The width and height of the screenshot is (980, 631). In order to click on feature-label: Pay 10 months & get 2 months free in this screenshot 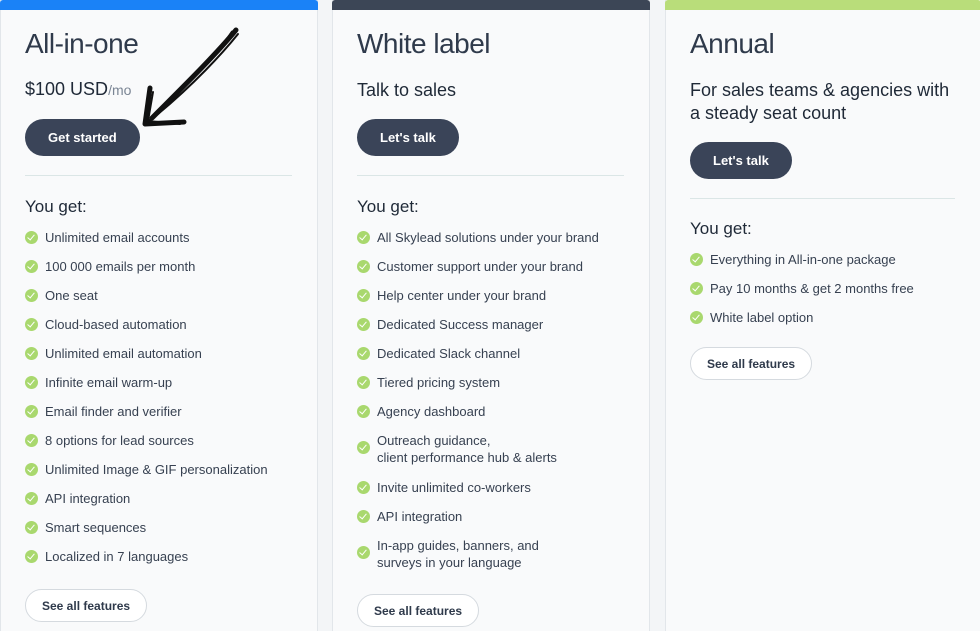, I will do `click(812, 288)`.